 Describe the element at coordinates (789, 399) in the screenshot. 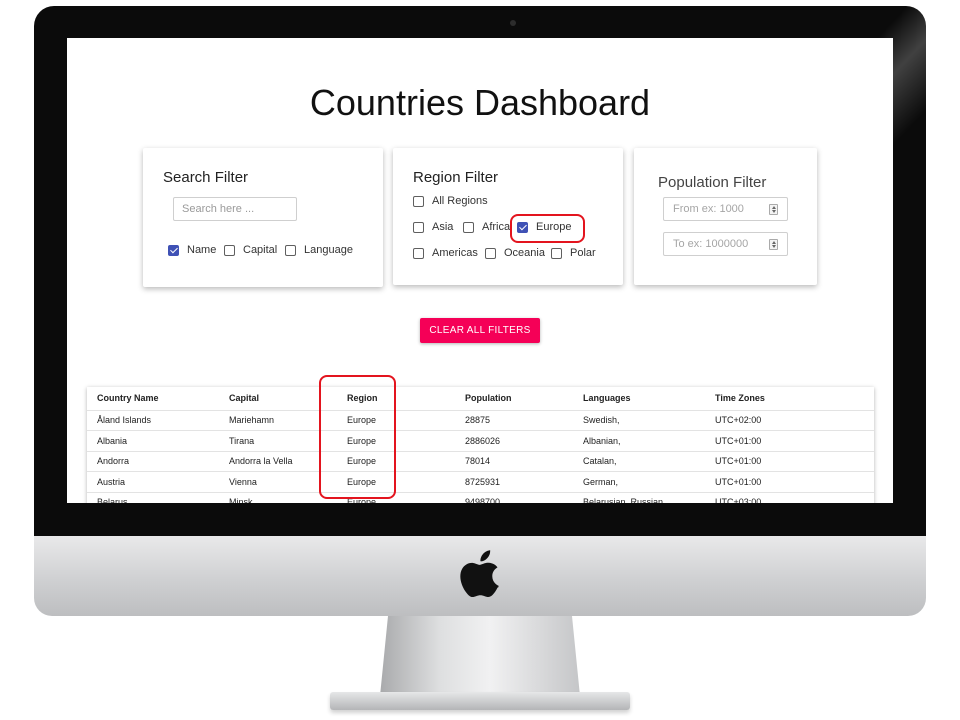

I see `column-header-time-zones: Time Zones` at that location.